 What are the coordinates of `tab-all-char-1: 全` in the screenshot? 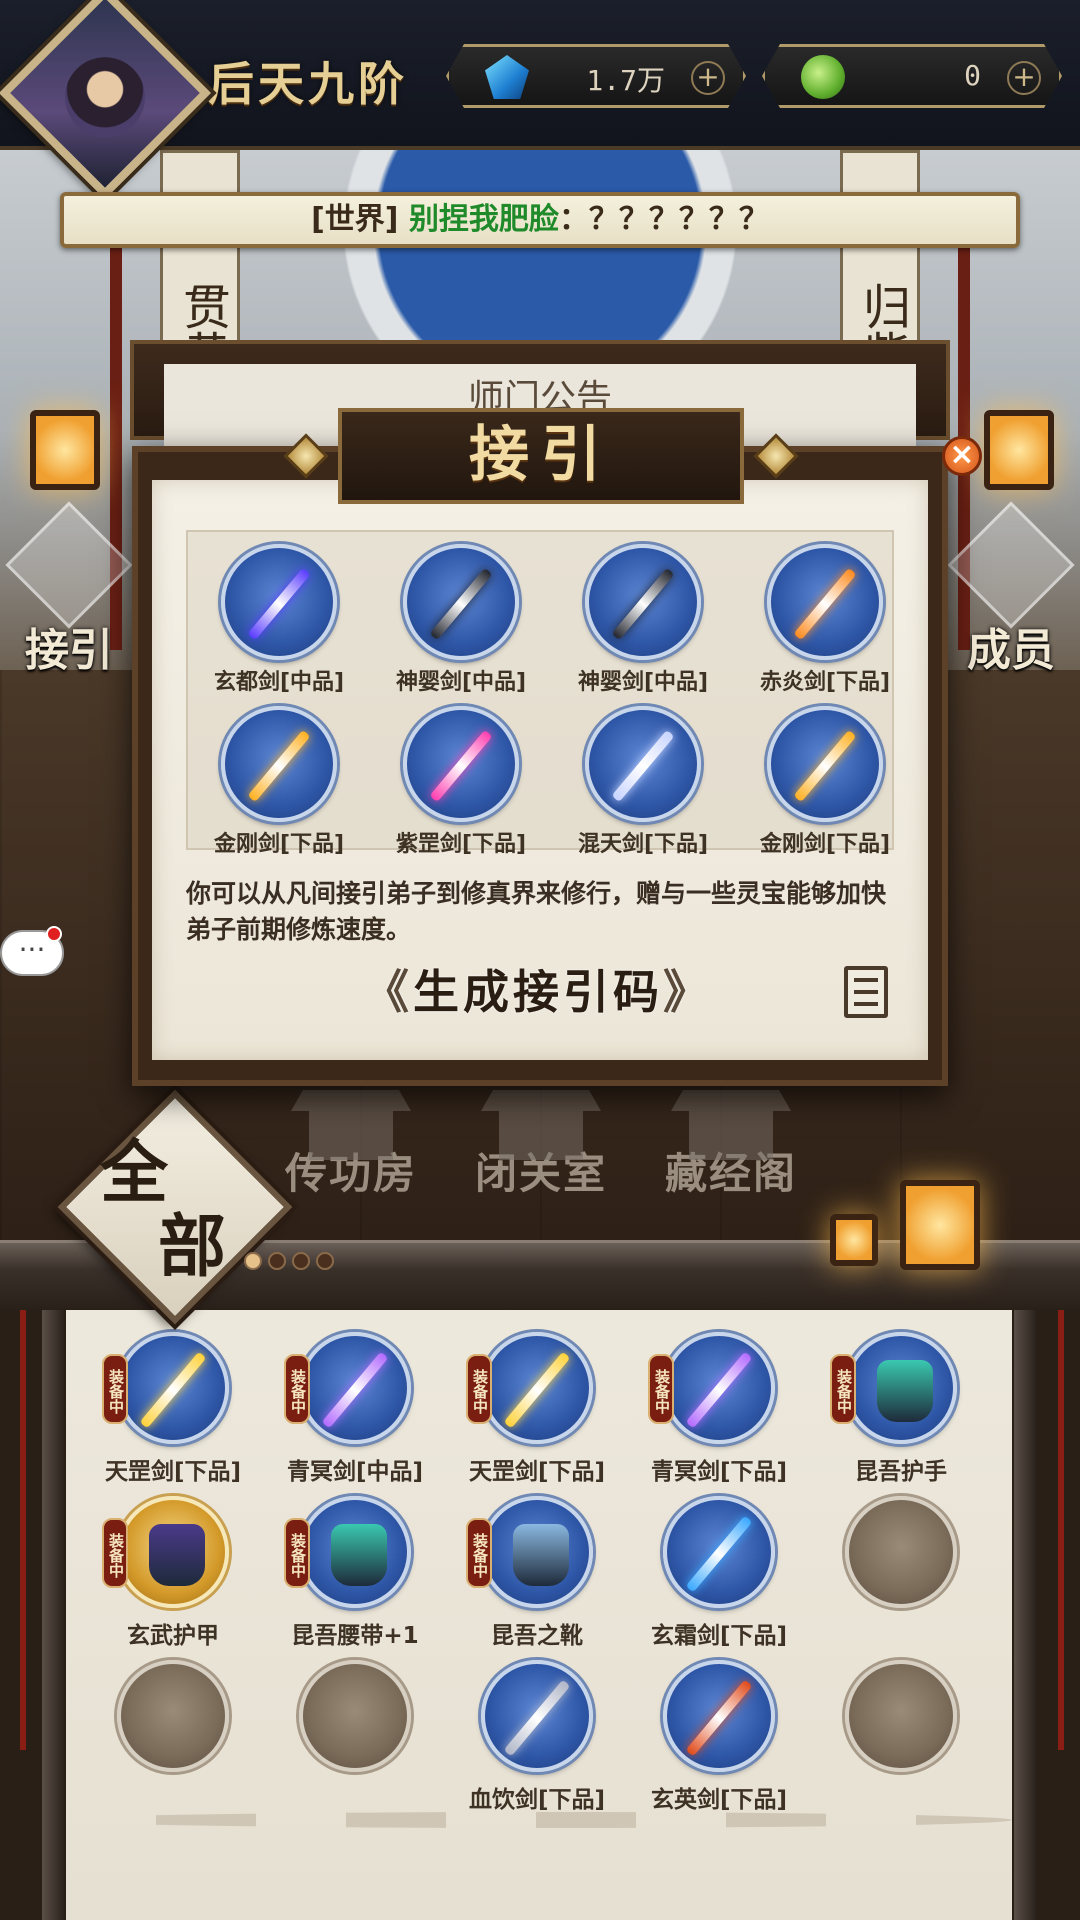 It's located at (134, 1173).